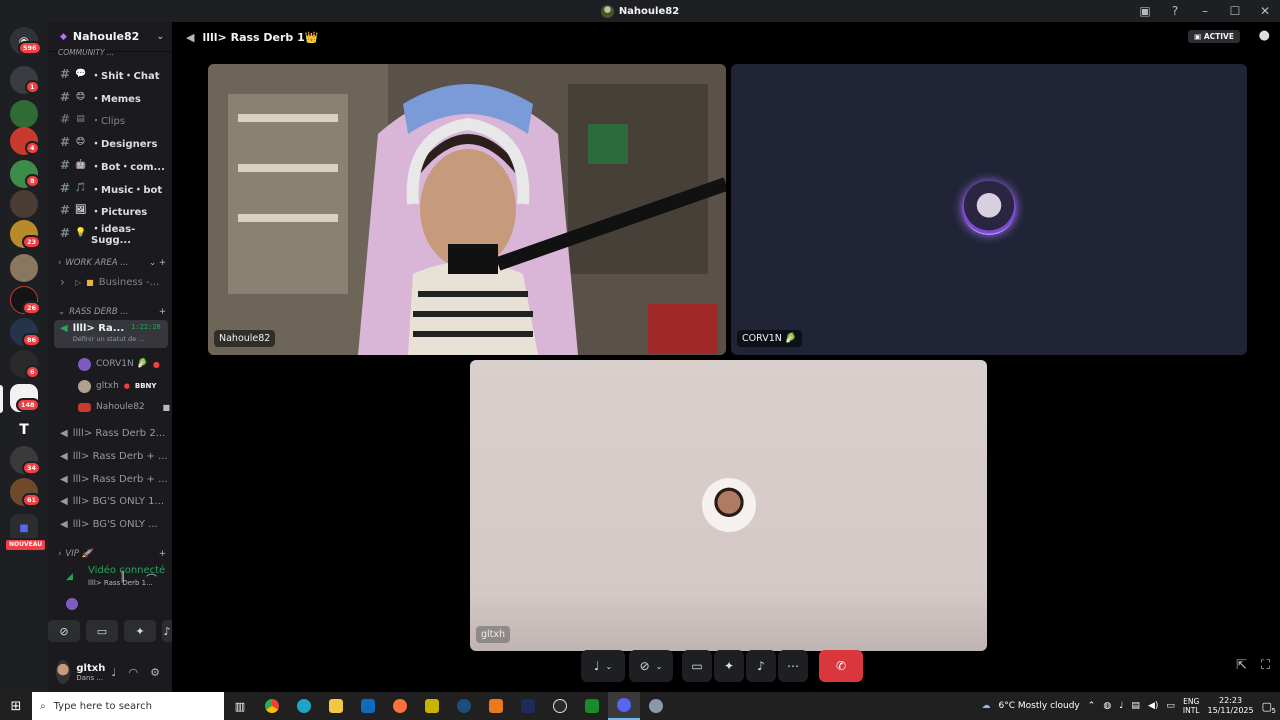  I want to click on minimize-button: –, so click(1205, 11).